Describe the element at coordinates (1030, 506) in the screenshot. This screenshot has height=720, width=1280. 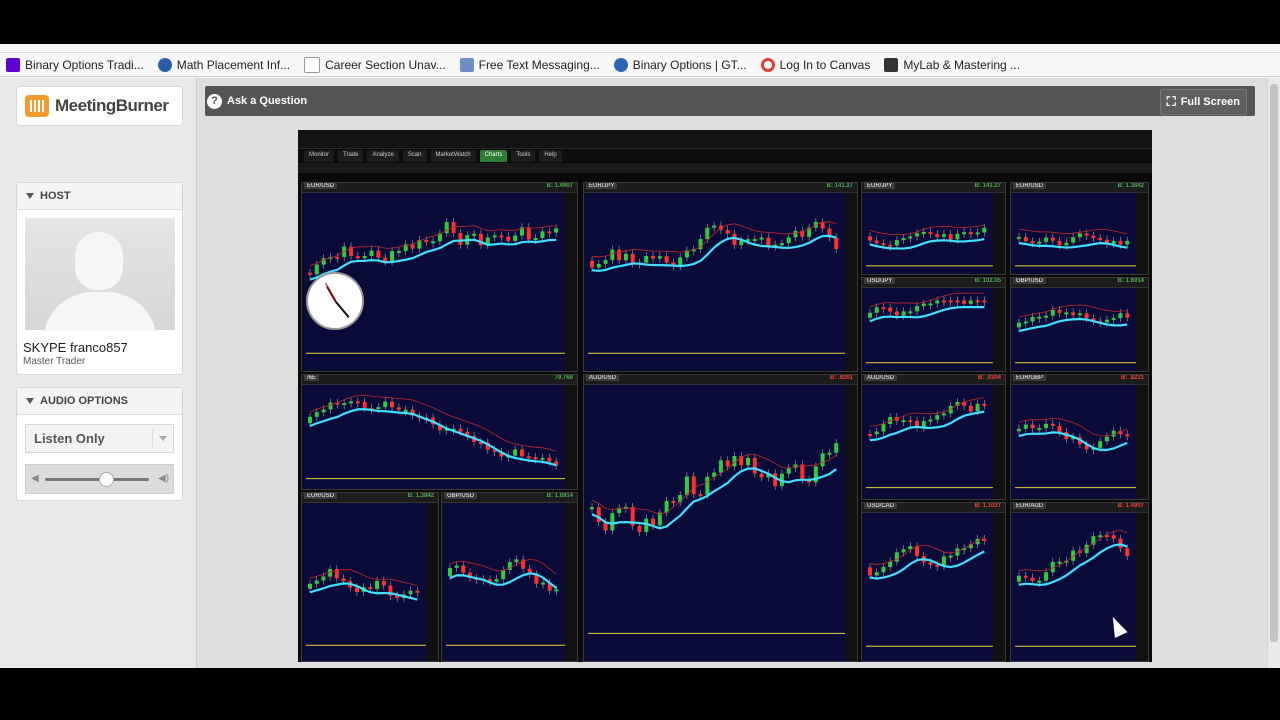
I see `chart-symbol: EUR/AUD` at that location.